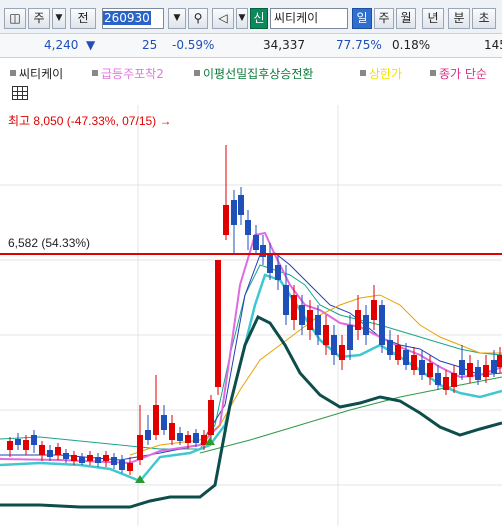 The image size is (502, 526). What do you see at coordinates (59, 18) in the screenshot?
I see `chevron-down-icon: ▼` at bounding box center [59, 18].